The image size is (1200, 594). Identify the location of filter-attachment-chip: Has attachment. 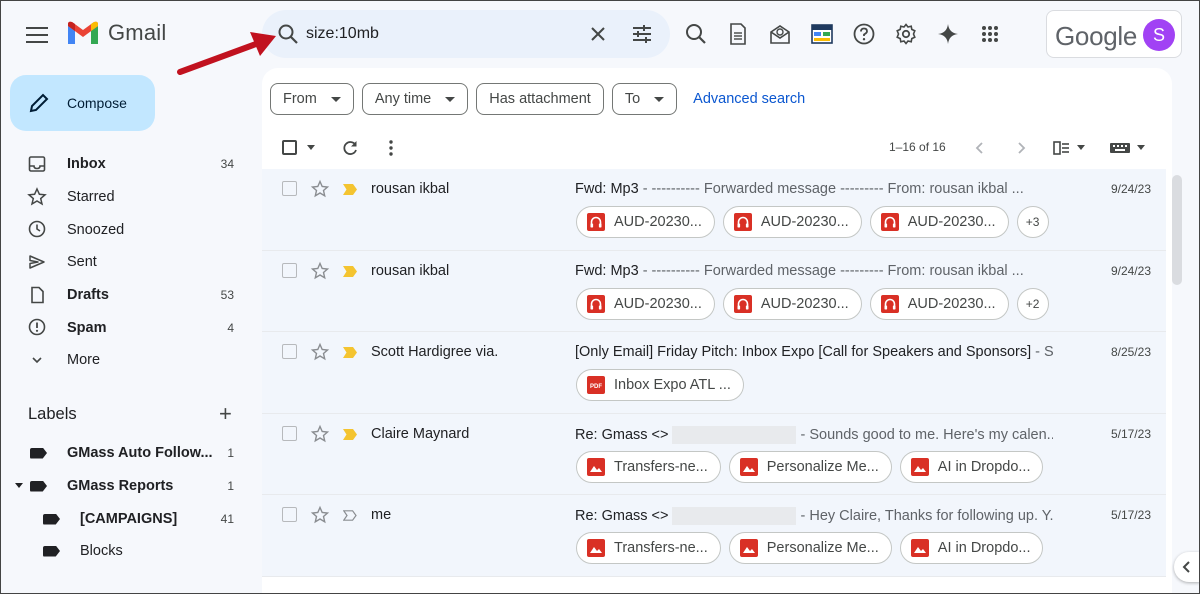
(540, 99).